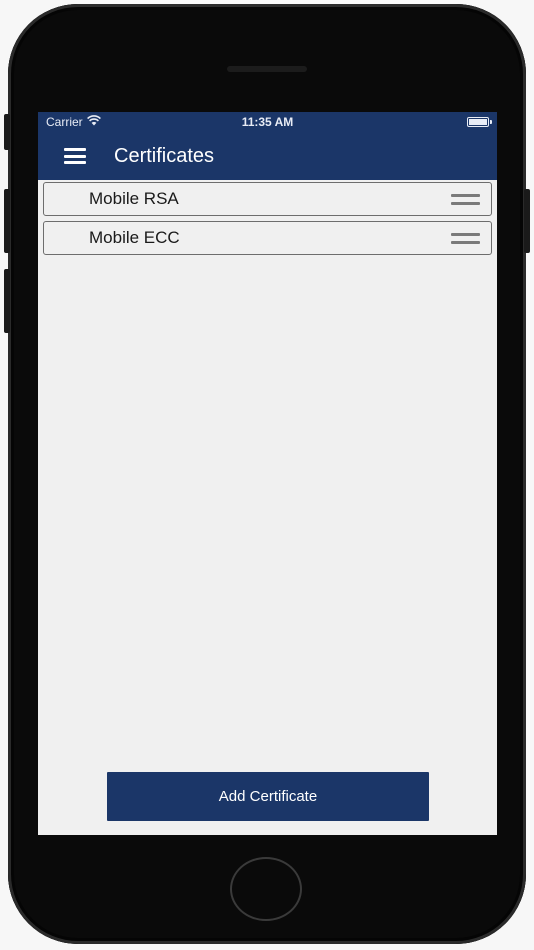 Image resolution: width=534 pixels, height=950 pixels. Describe the element at coordinates (164, 155) in the screenshot. I see `page-title: Certificates` at that location.